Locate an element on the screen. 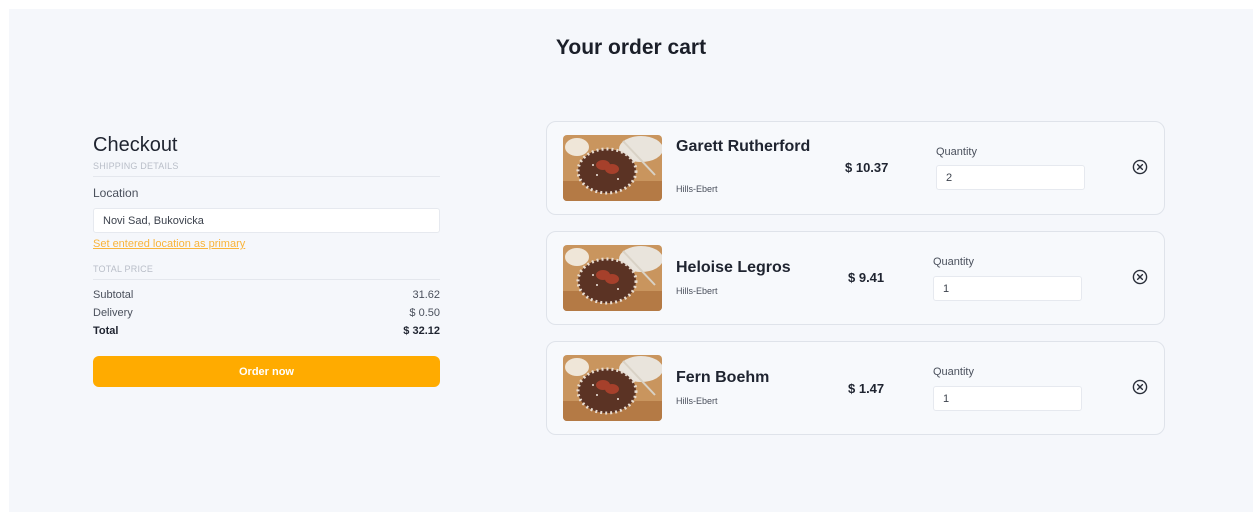 This screenshot has width=1255, height=512. location-label: Location is located at coordinates (116, 193).